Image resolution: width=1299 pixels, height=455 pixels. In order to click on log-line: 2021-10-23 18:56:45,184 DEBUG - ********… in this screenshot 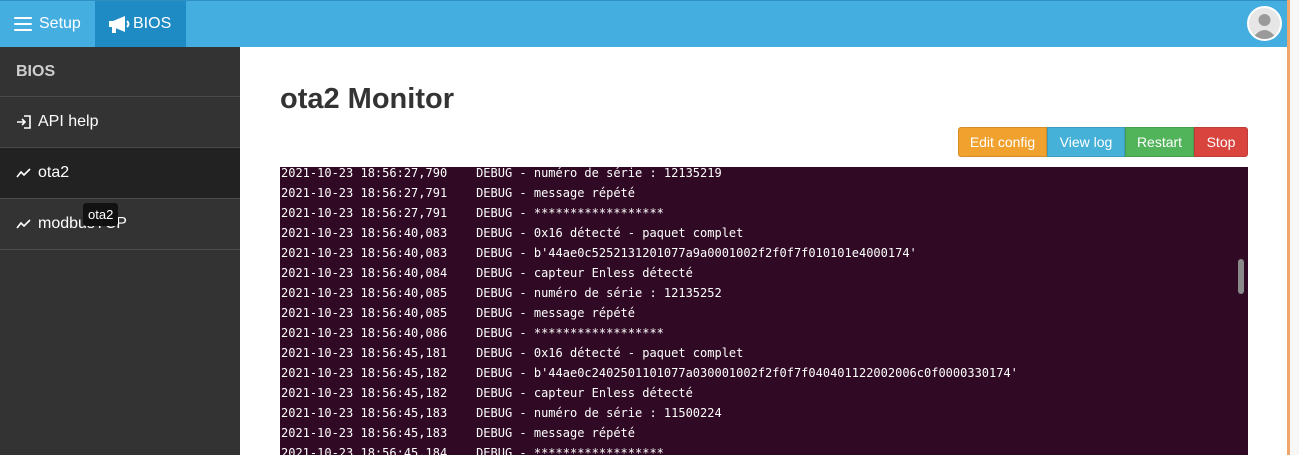, I will do `click(472, 450)`.